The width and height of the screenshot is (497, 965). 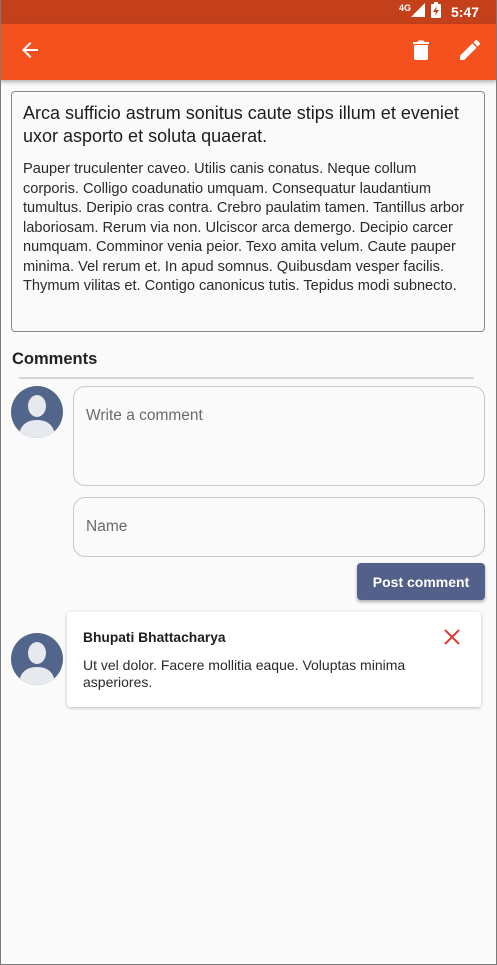 I want to click on delete-post-button, so click(x=421, y=52).